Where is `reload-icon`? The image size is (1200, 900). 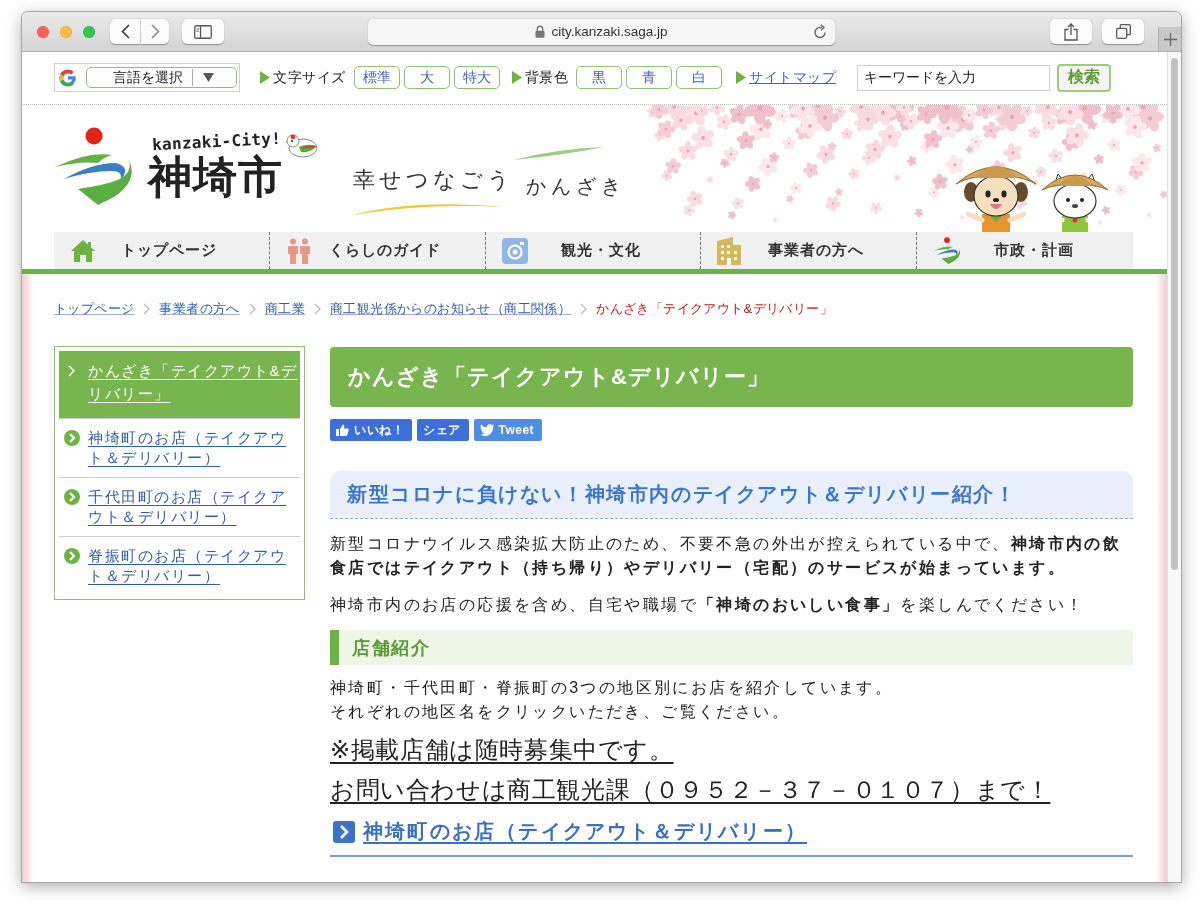
reload-icon is located at coordinates (820, 31).